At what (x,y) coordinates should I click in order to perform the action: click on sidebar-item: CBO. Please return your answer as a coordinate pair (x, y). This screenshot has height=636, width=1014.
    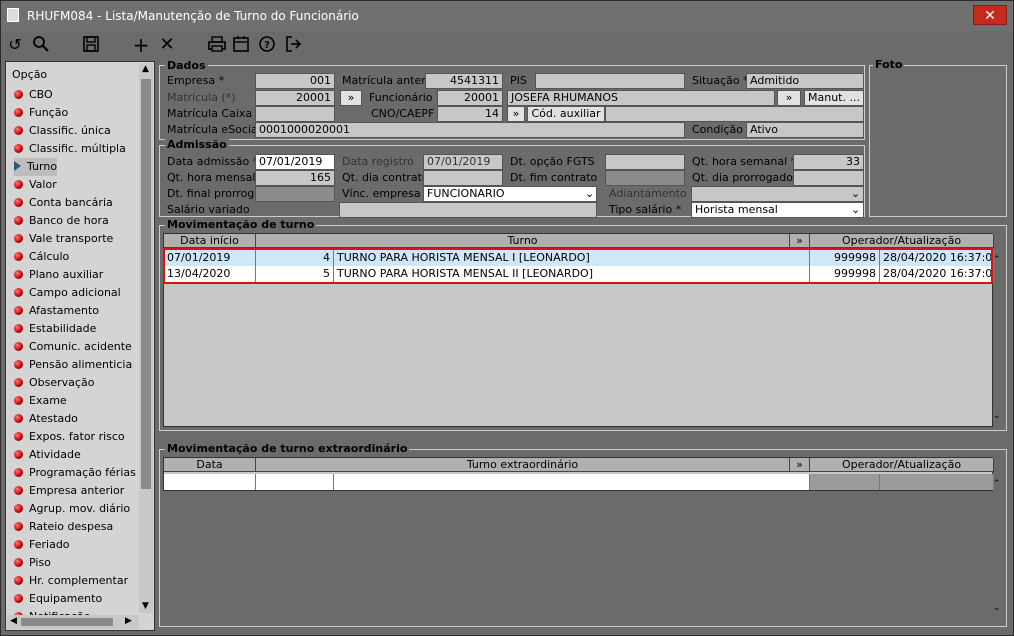
    Looking at the image, I should click on (33, 95).